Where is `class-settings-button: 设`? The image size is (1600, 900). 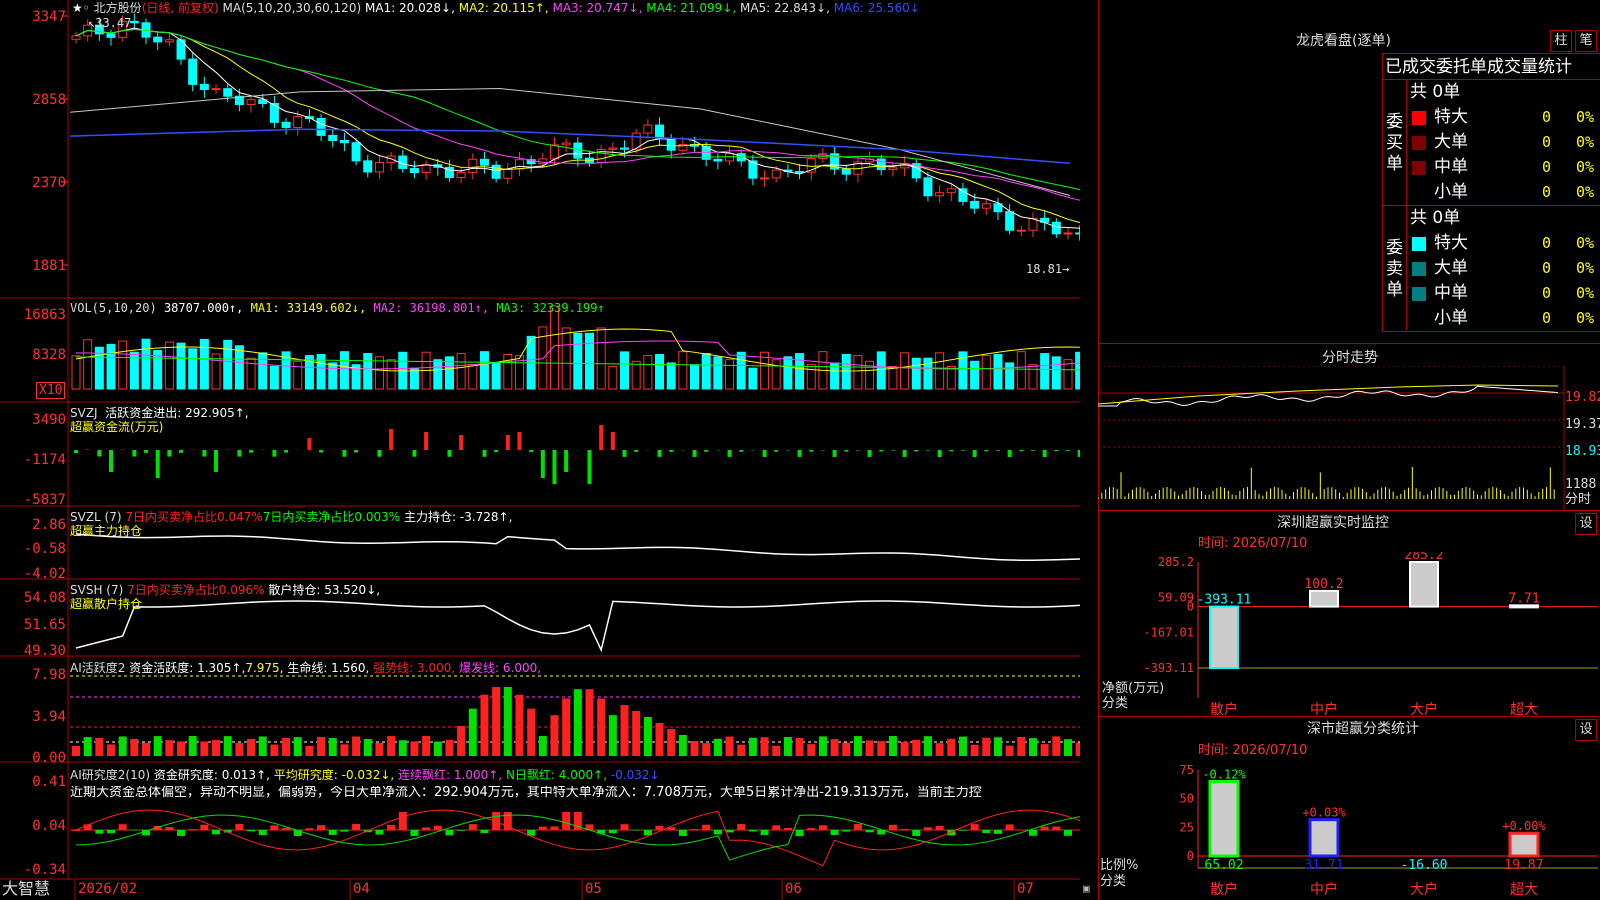
class-settings-button: 设 is located at coordinates (1586, 730).